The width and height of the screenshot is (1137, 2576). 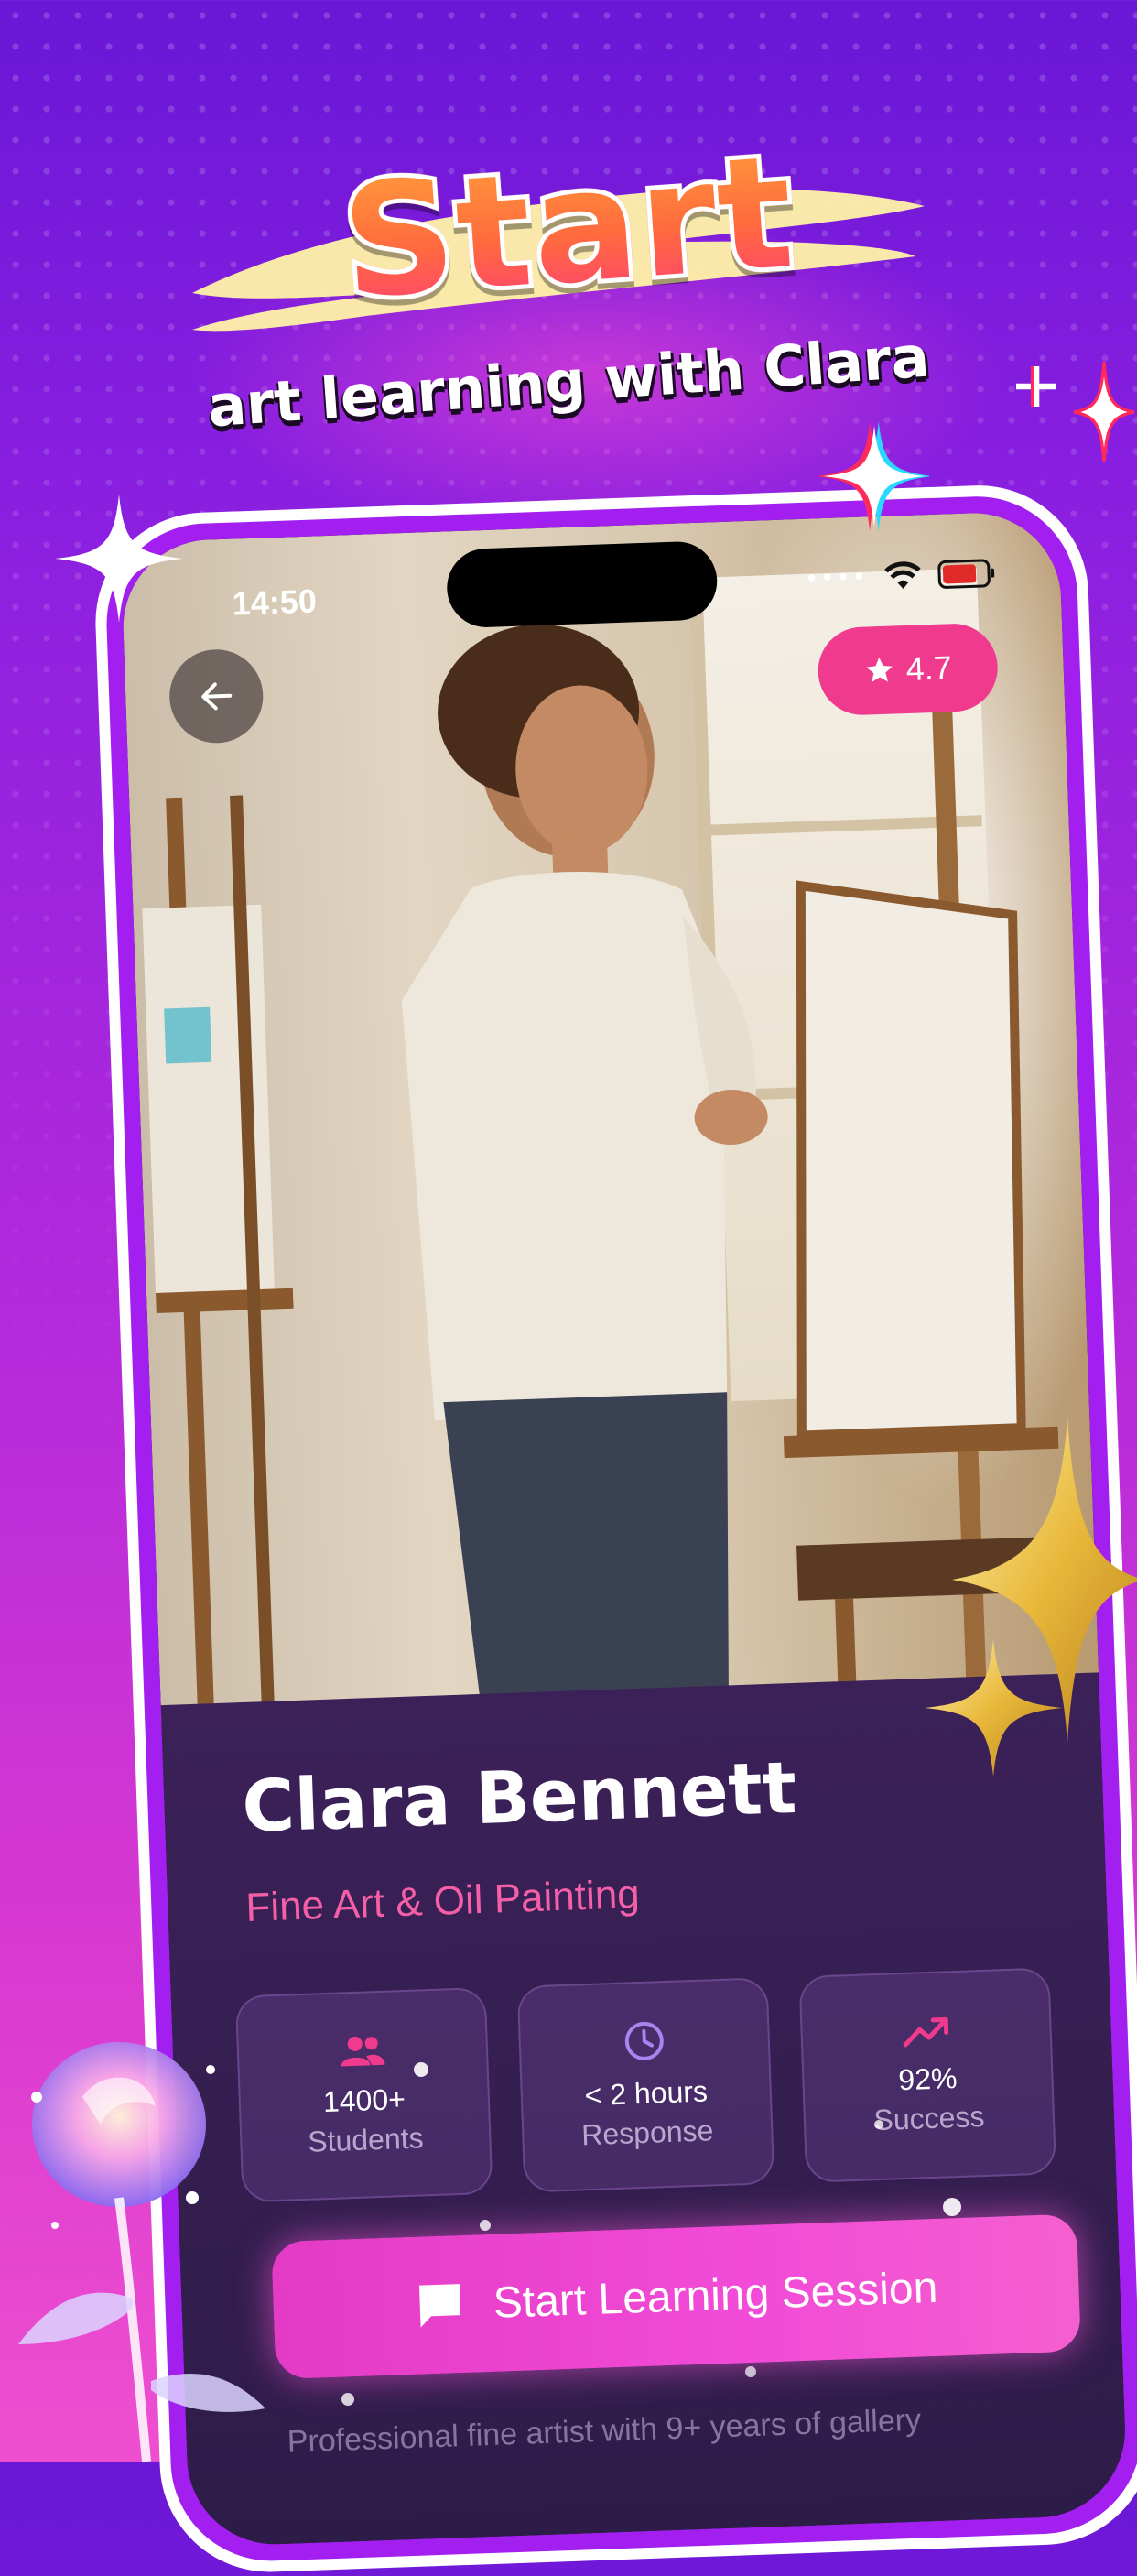 I want to click on rating-badge: 4.7, so click(x=908, y=669).